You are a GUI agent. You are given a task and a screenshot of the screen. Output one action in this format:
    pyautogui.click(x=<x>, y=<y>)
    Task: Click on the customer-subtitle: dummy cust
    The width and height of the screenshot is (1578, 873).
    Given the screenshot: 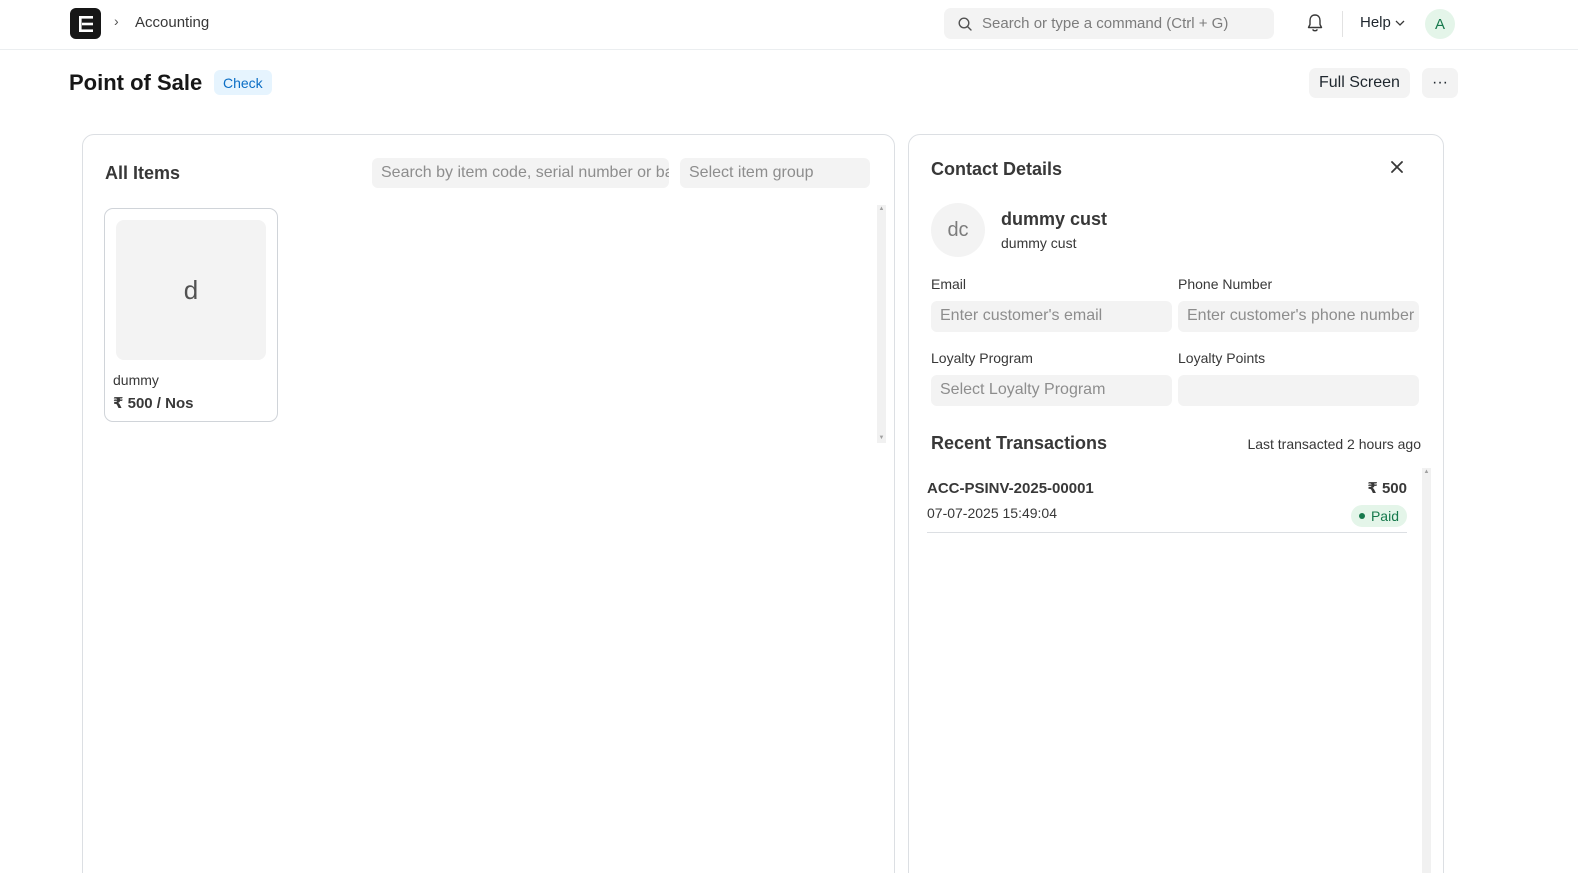 What is the action you would take?
    pyautogui.click(x=1039, y=243)
    